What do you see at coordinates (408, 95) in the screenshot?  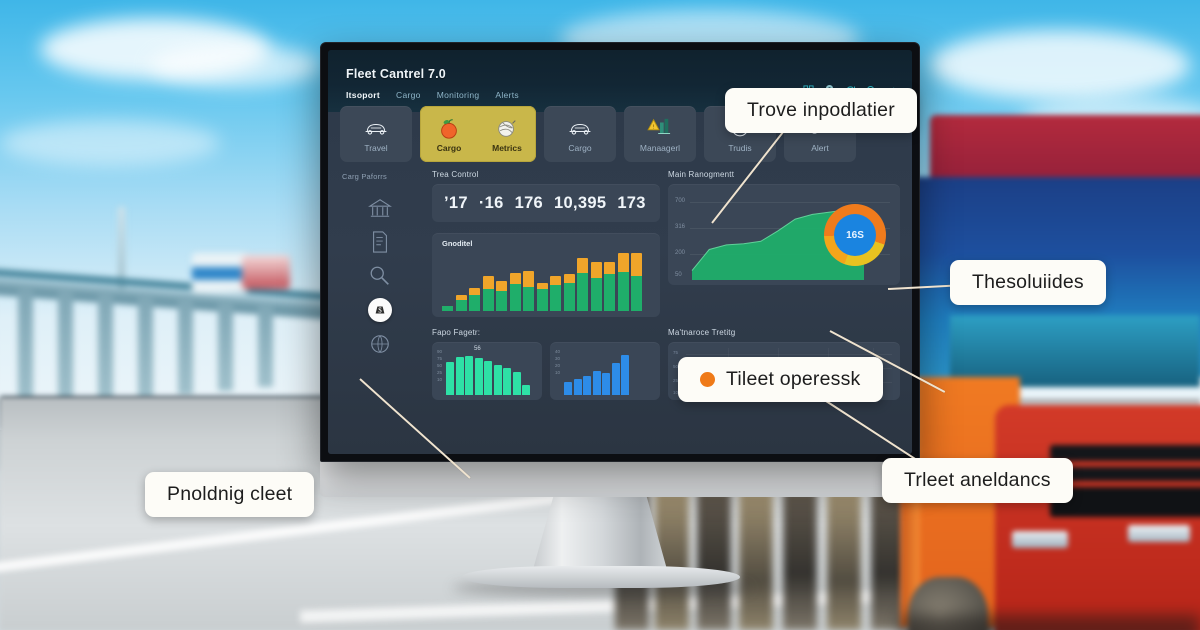 I see `nav-item-cargo: Cargo` at bounding box center [408, 95].